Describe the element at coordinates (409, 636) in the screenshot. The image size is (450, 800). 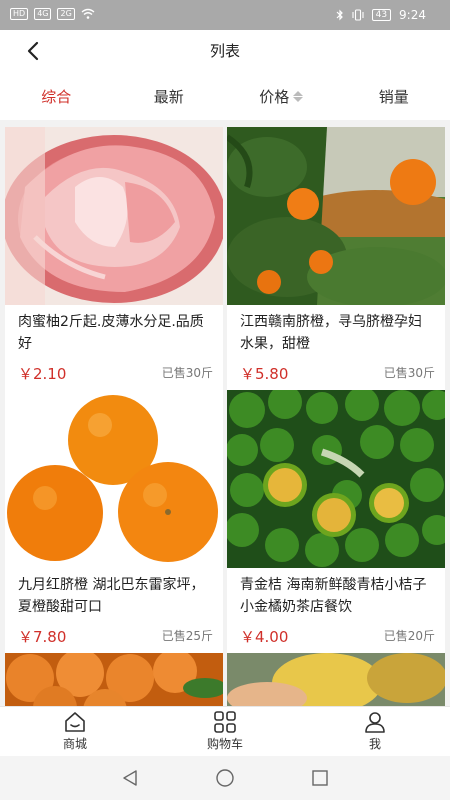
I see `product-sold-count: 已售20斤` at that location.